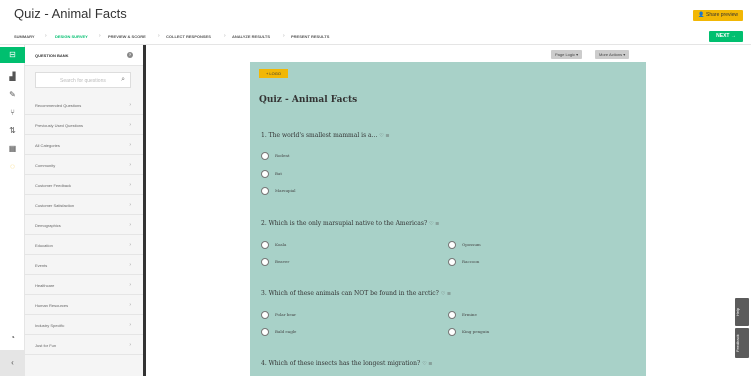 The width and height of the screenshot is (751, 376). What do you see at coordinates (434, 224) in the screenshot?
I see `heart-icon: ♡ ≡` at bounding box center [434, 224].